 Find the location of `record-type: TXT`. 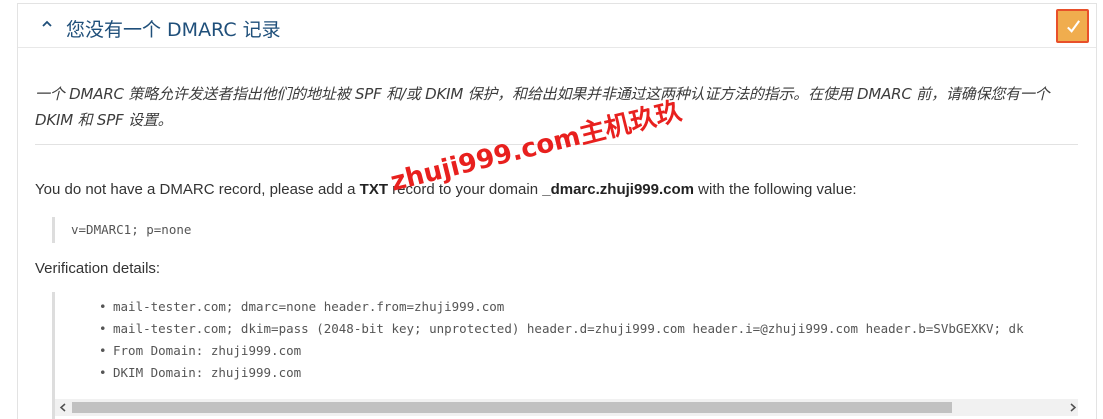

record-type: TXT is located at coordinates (373, 189).